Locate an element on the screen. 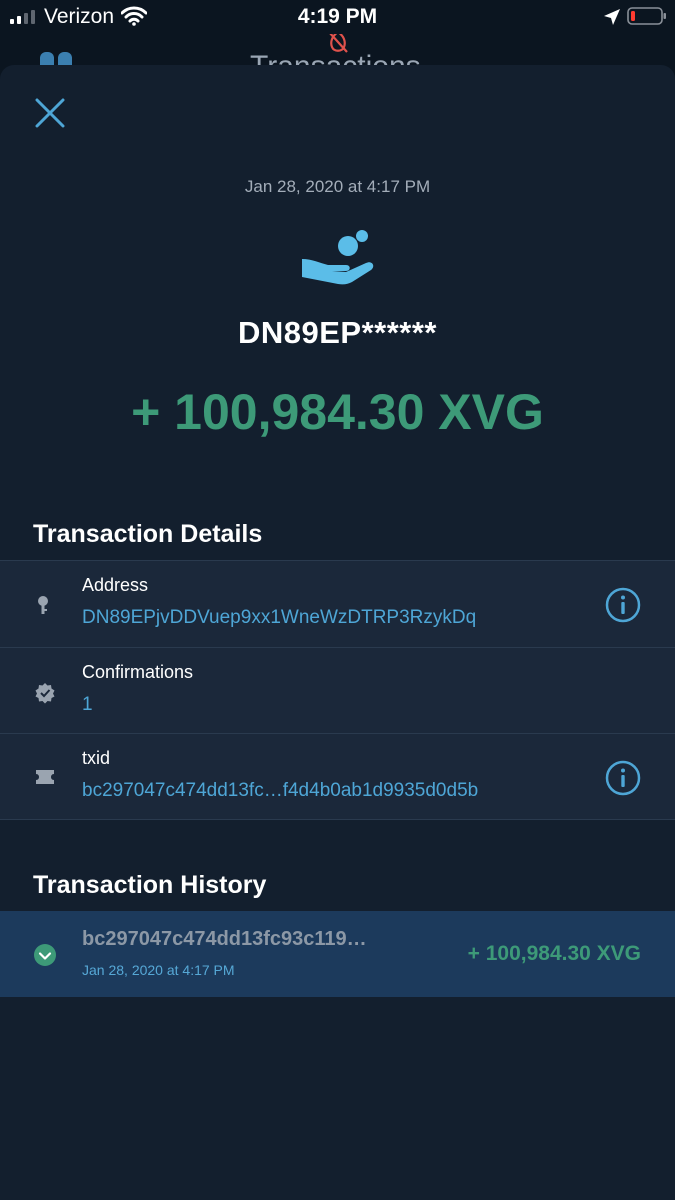 The width and height of the screenshot is (675, 1200). tor-disconnected-icon is located at coordinates (338, 43).